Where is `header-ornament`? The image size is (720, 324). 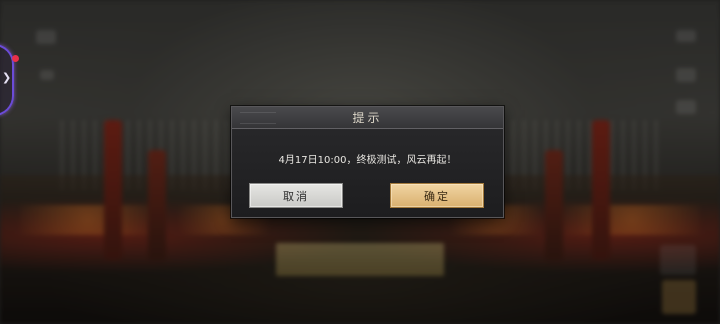
header-ornament is located at coordinates (258, 118).